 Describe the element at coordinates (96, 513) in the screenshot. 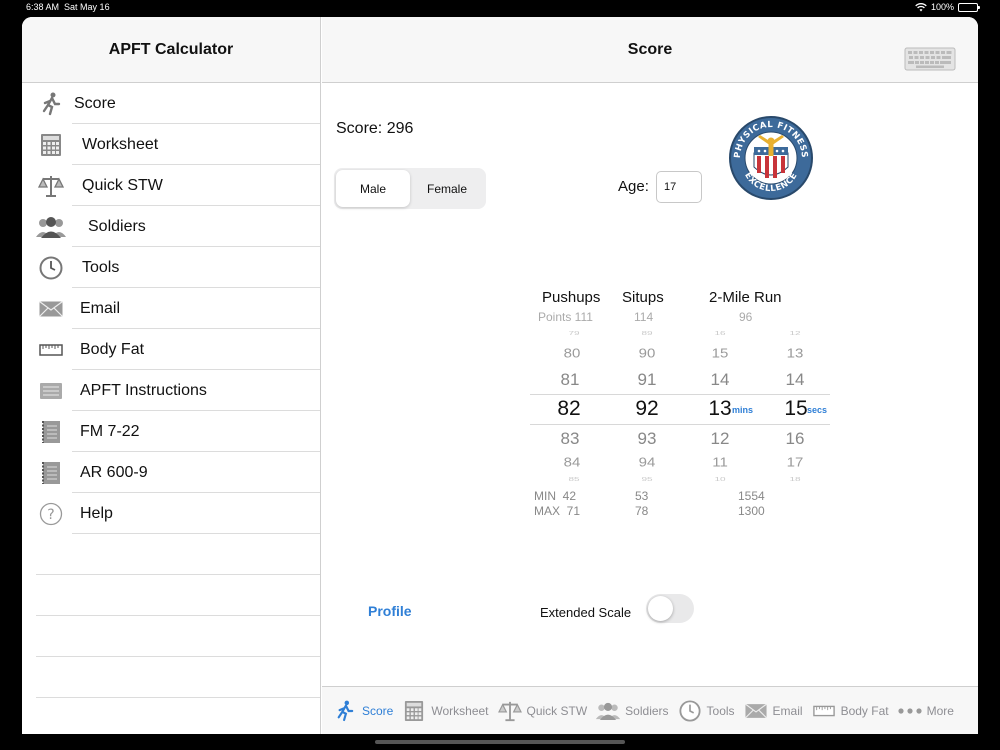

I see `sidebar-item-label: Help` at that location.